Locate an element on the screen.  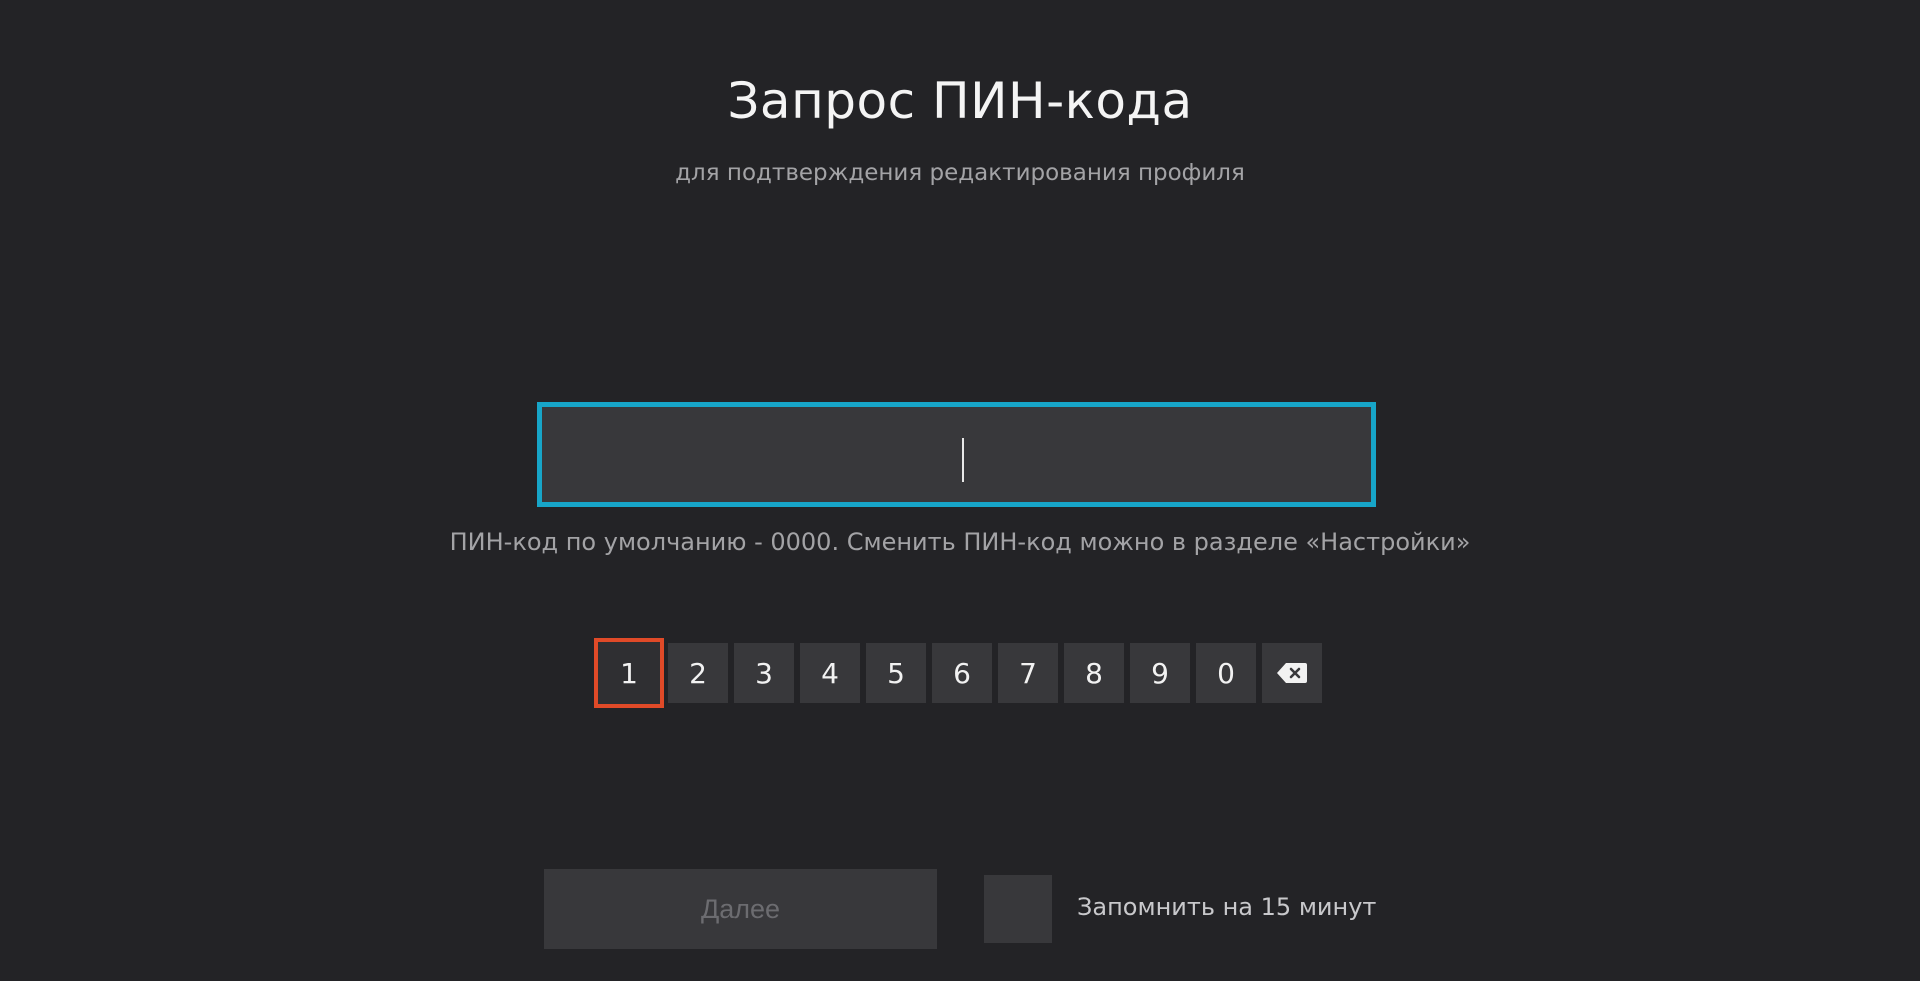
remember-checkbox is located at coordinates (1018, 909).